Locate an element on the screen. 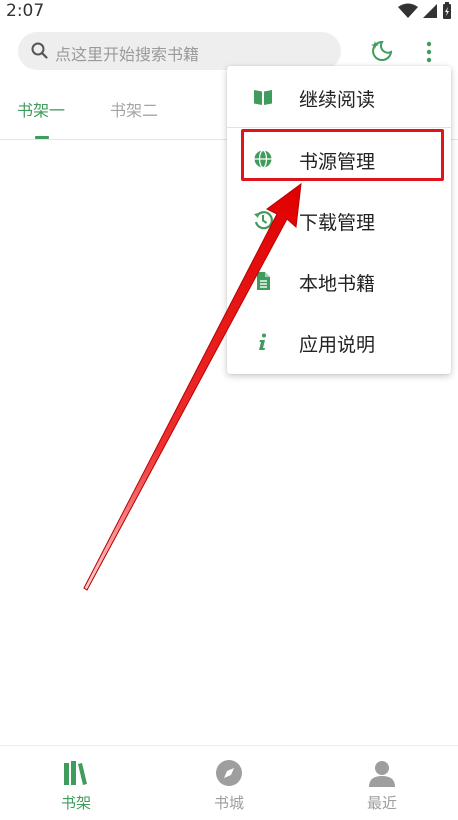 This screenshot has width=458, height=820. nav-label: 书城 is located at coordinates (228, 803).